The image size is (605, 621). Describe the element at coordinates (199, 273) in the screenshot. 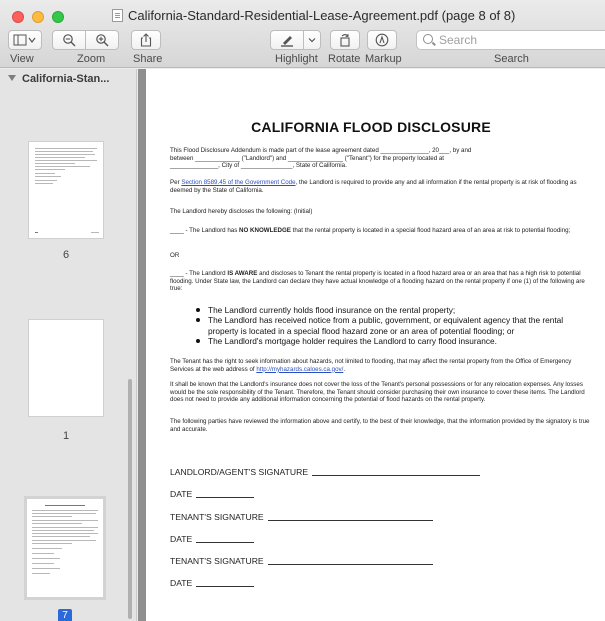

I see `is-aware-prefix: ____ - The Landlord` at that location.